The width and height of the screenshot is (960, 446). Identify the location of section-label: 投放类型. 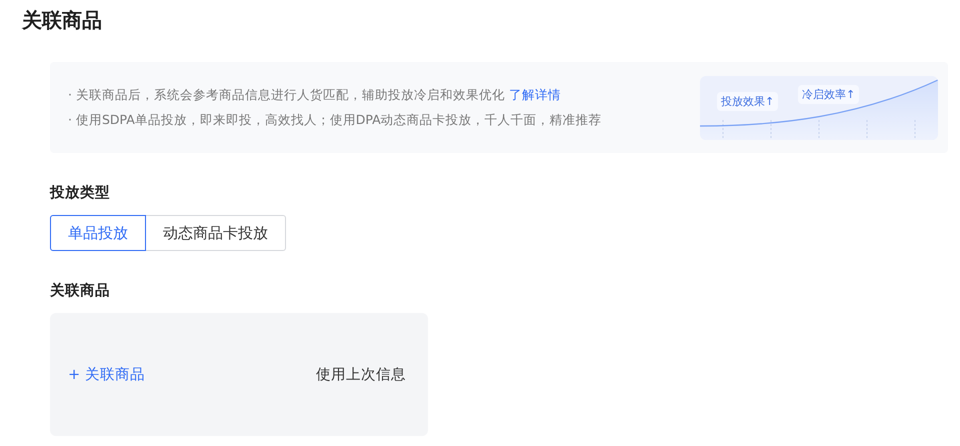
(80, 193).